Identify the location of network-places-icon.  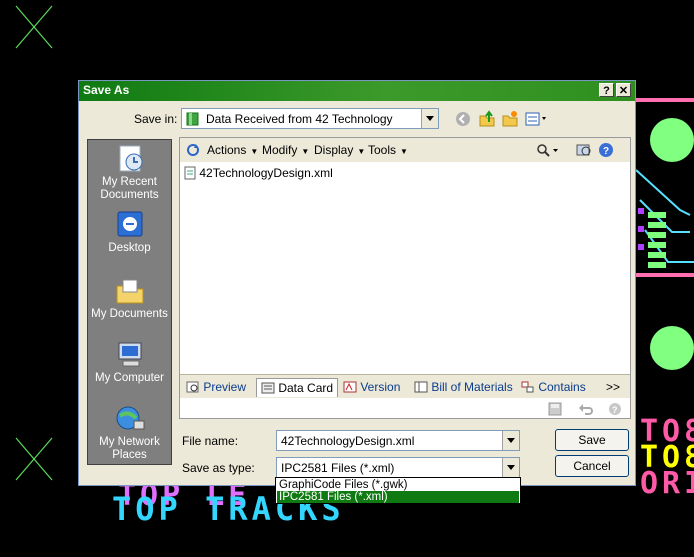
(130, 419).